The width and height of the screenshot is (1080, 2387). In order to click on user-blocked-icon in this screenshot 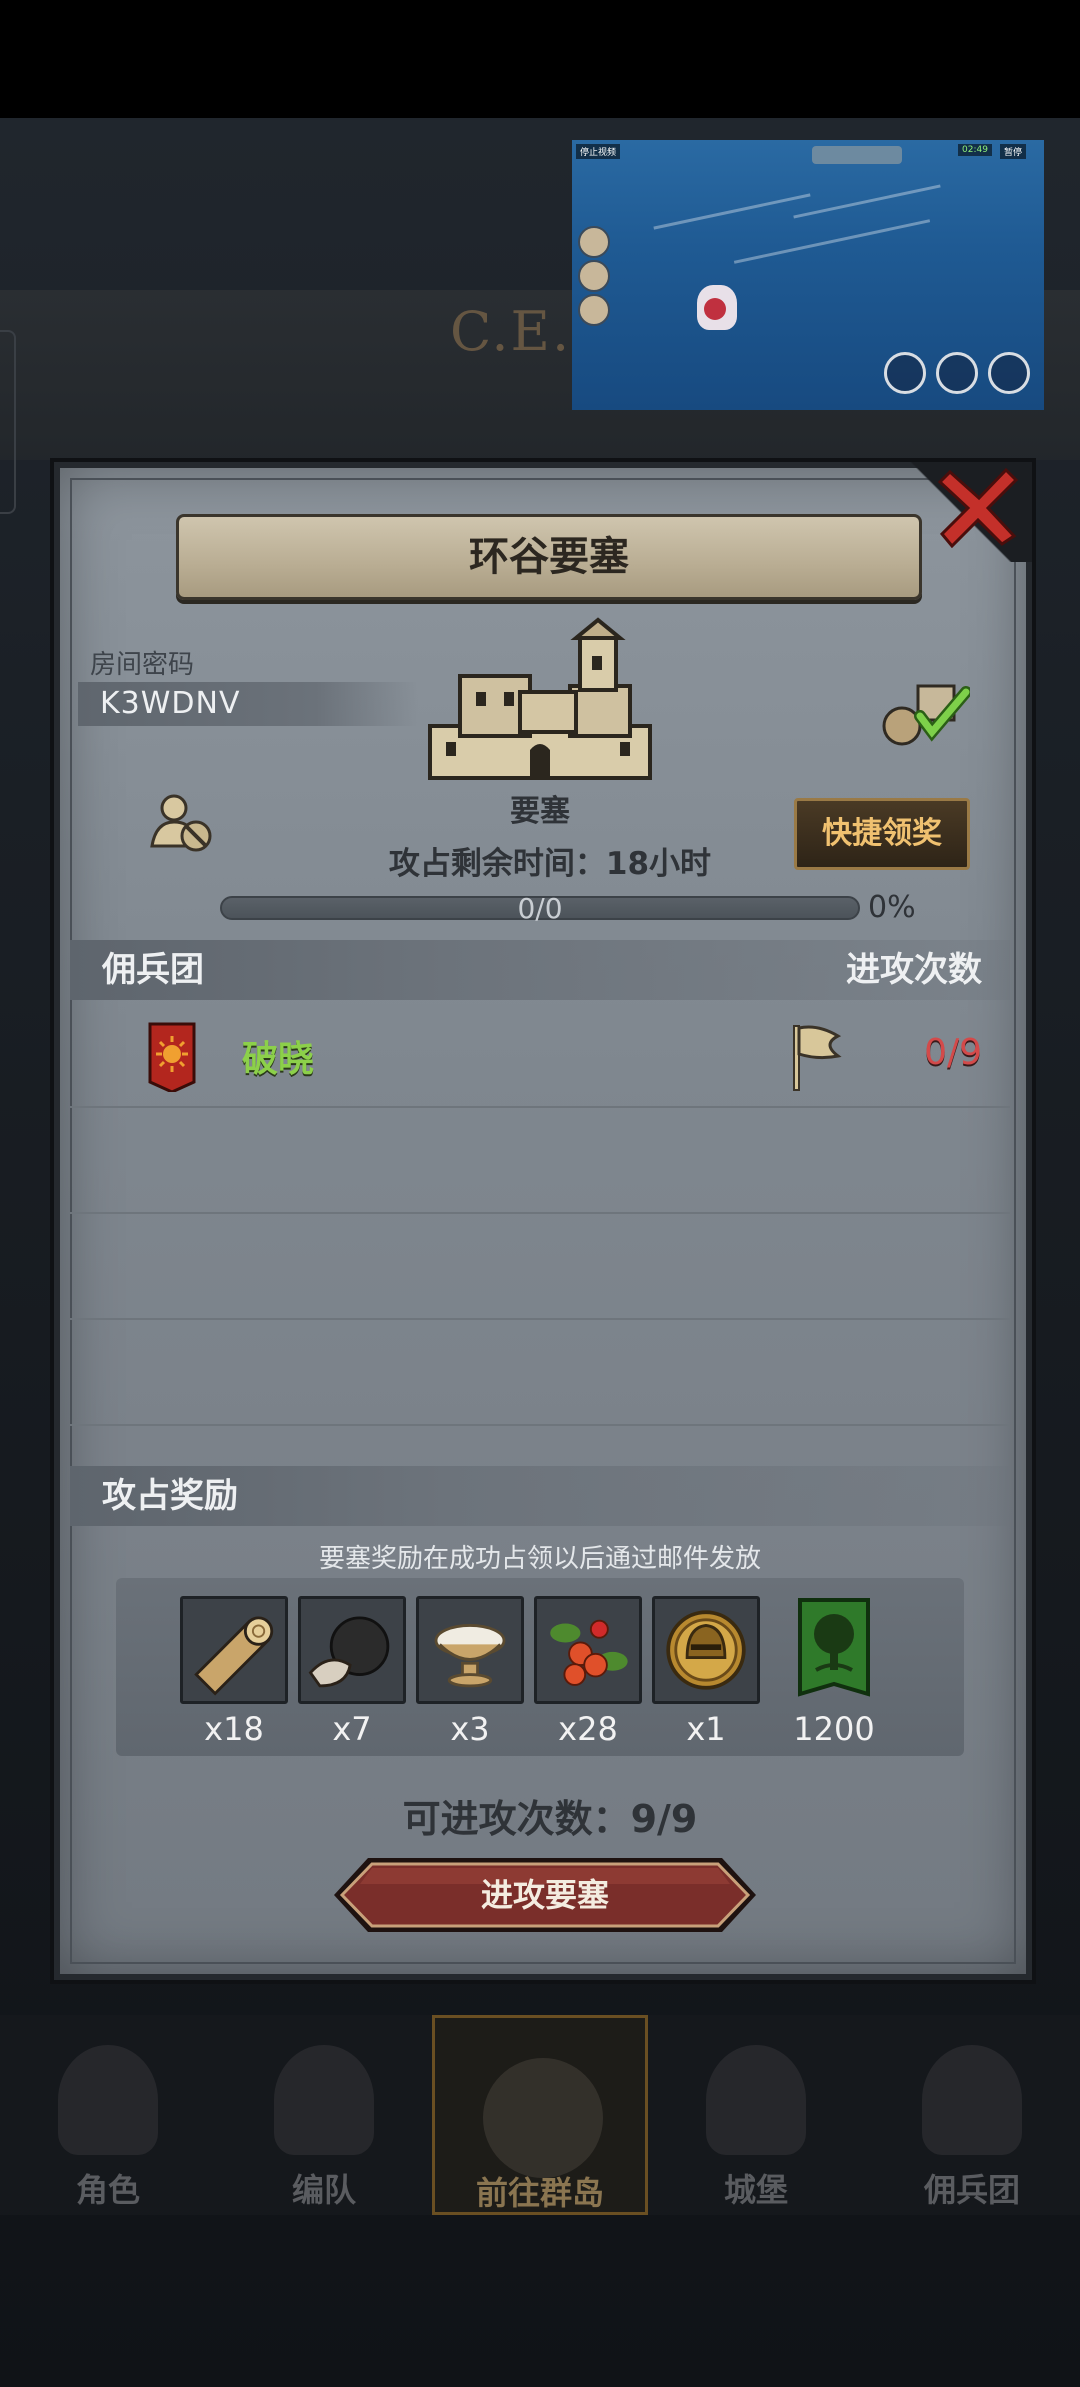, I will do `click(181, 823)`.